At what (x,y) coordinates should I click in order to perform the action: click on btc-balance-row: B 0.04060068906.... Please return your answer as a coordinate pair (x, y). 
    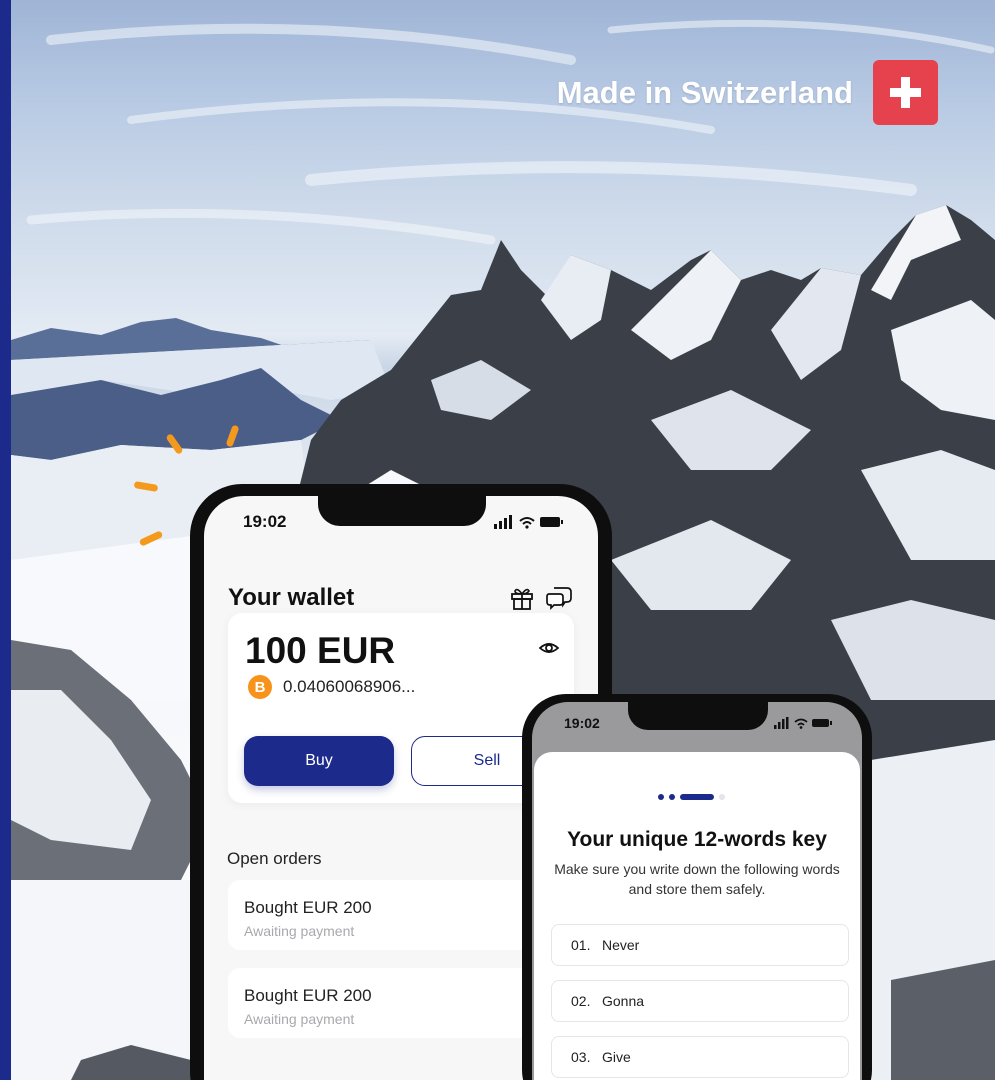
    Looking at the image, I should click on (331, 687).